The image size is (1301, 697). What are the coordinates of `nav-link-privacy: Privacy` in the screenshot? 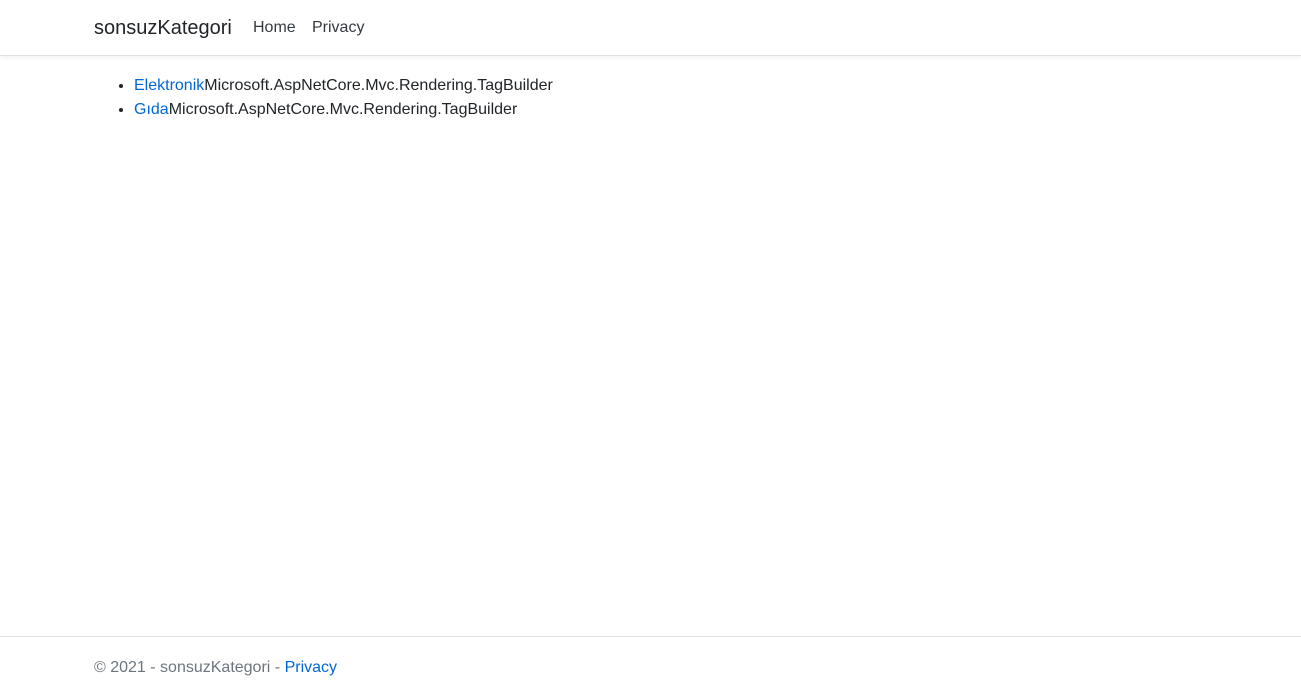 It's located at (338, 28).